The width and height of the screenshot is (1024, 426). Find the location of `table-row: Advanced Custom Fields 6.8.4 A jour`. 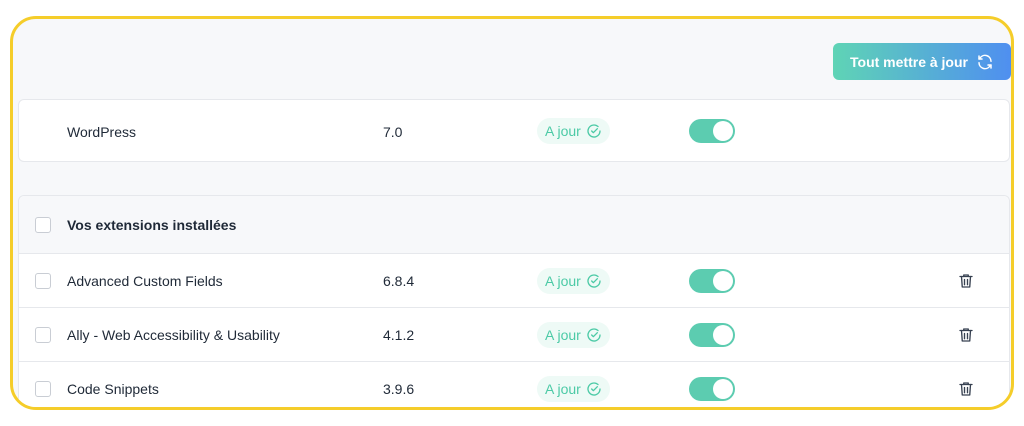

table-row: Advanced Custom Fields 6.8.4 A jour is located at coordinates (514, 281).